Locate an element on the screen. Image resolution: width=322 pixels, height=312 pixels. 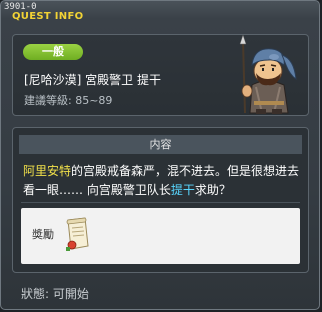
required-level: 建議等級: 85~89 is located at coordinates (68, 100).